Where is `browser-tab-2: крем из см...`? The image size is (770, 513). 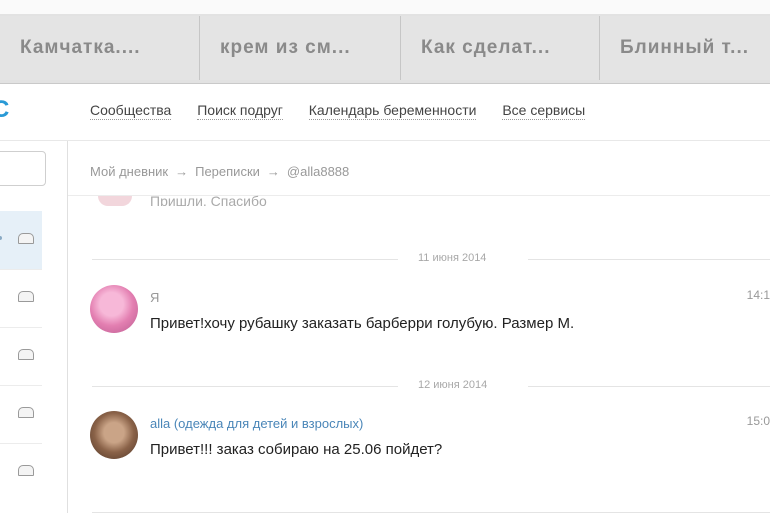
browser-tab-2: крем из см... is located at coordinates (300, 48).